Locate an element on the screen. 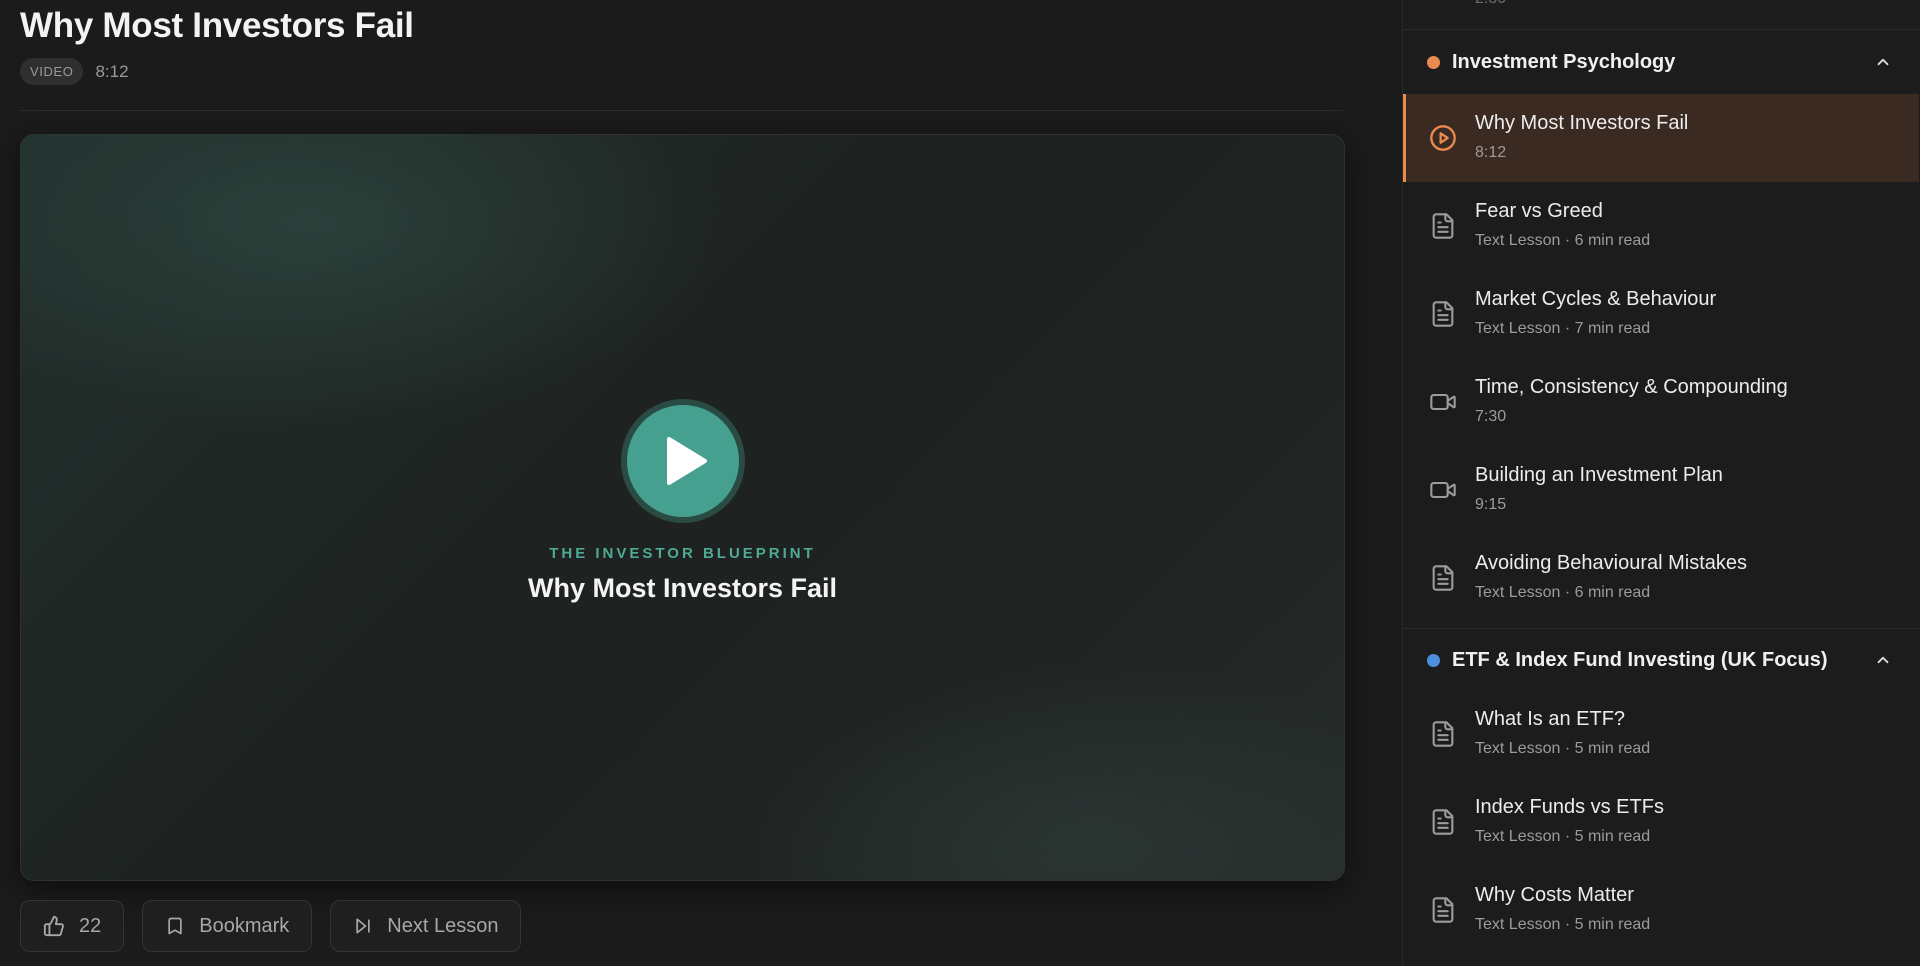 The height and width of the screenshot is (966, 1920). next-lesson-label: Next Lesson is located at coordinates (443, 925).